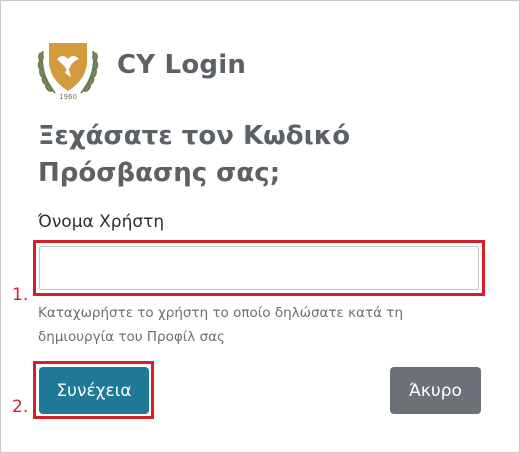  What do you see at coordinates (435, 390) in the screenshot?
I see `cancel-button: Άκυρο` at bounding box center [435, 390].